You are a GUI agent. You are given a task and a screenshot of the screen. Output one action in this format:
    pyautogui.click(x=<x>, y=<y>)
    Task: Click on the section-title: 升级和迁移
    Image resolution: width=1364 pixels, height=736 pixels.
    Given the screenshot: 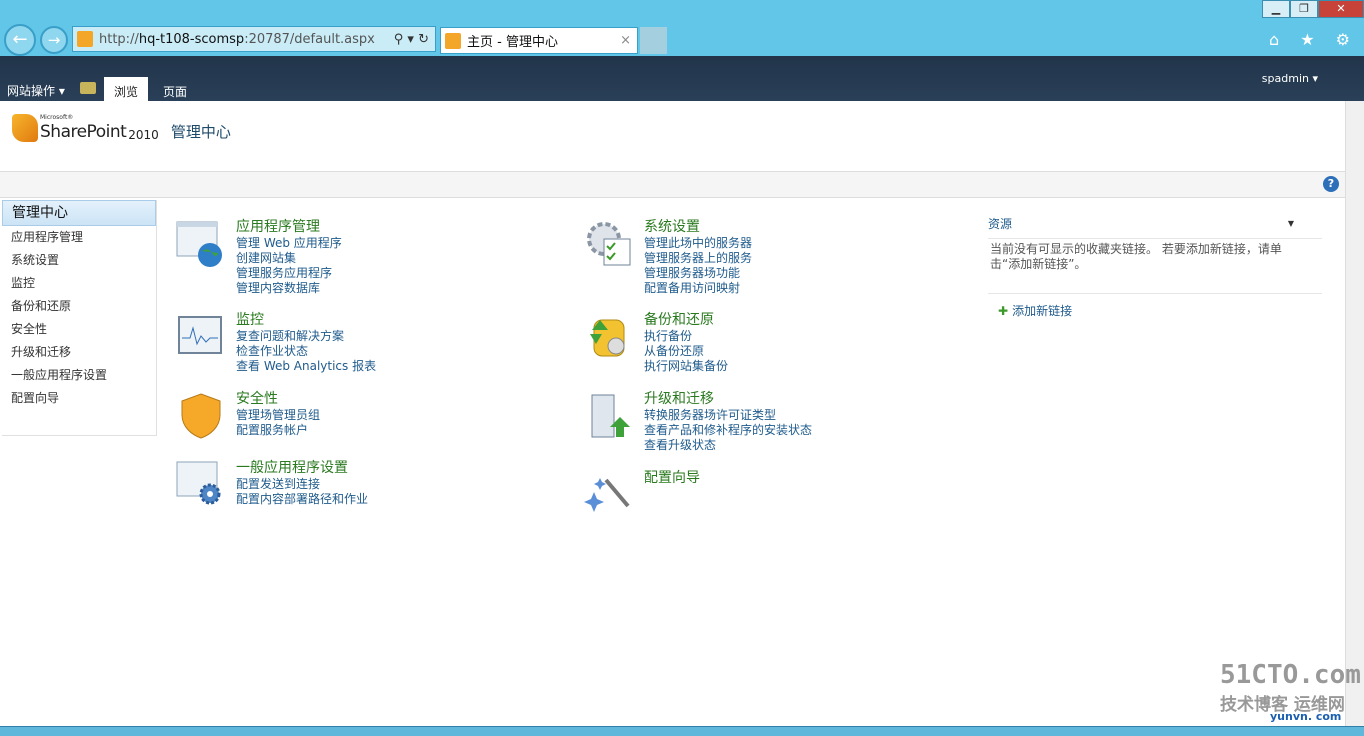 What is the action you would take?
    pyautogui.click(x=728, y=399)
    